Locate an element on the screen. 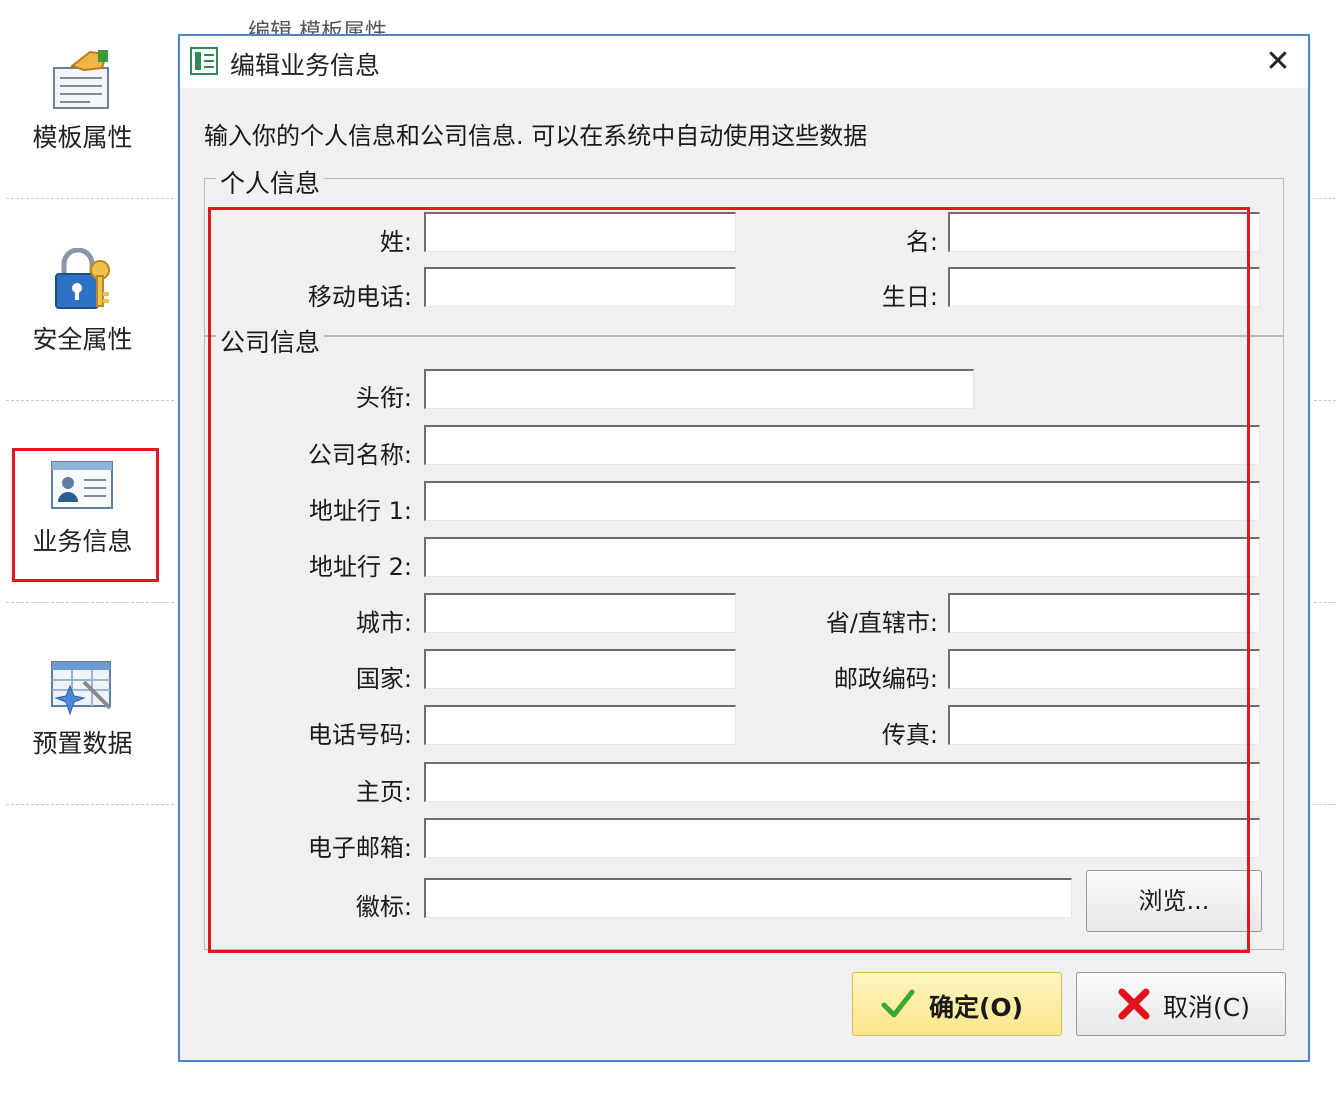 This screenshot has width=1336, height=1098. address-line-1-label: 地址行 1: is located at coordinates (360, 511).